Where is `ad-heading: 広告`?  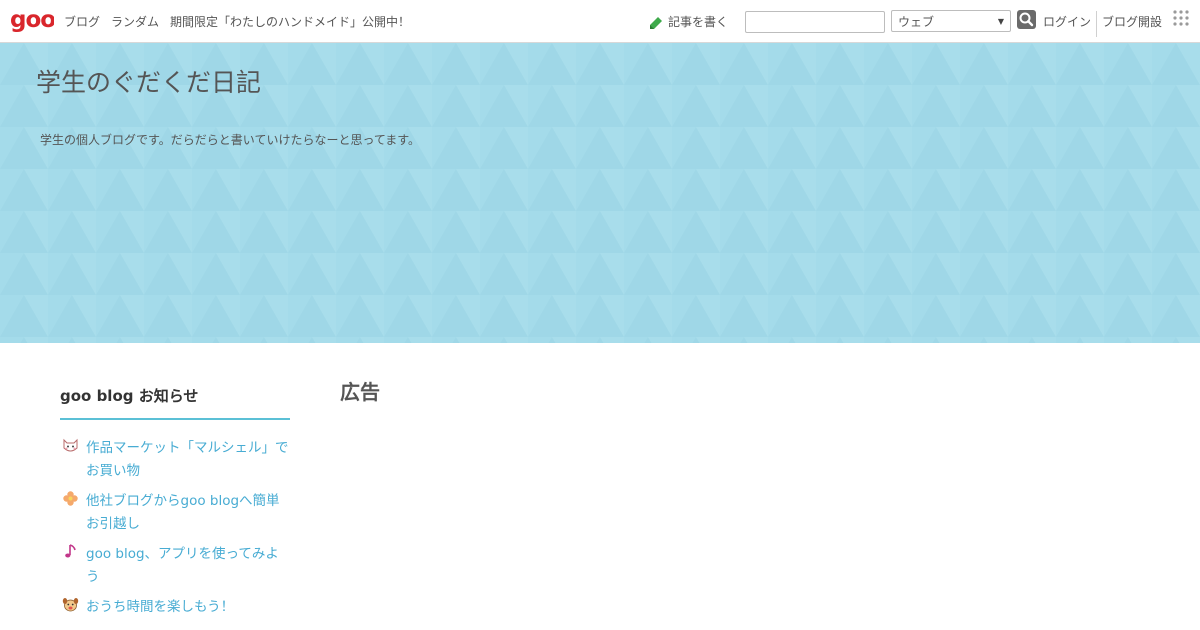
ad-heading: 広告 is located at coordinates (360, 392).